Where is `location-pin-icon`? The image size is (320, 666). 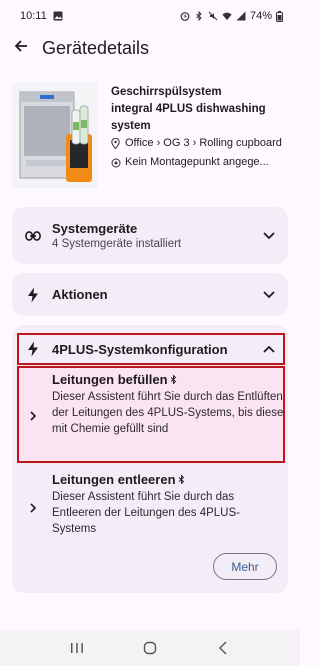
location-pin-icon is located at coordinates (116, 145).